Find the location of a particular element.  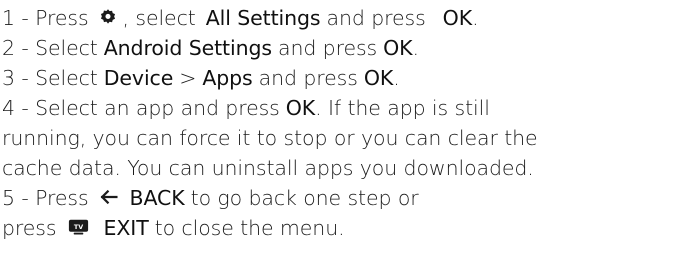

svg-text: TV is located at coordinates (78, 227).